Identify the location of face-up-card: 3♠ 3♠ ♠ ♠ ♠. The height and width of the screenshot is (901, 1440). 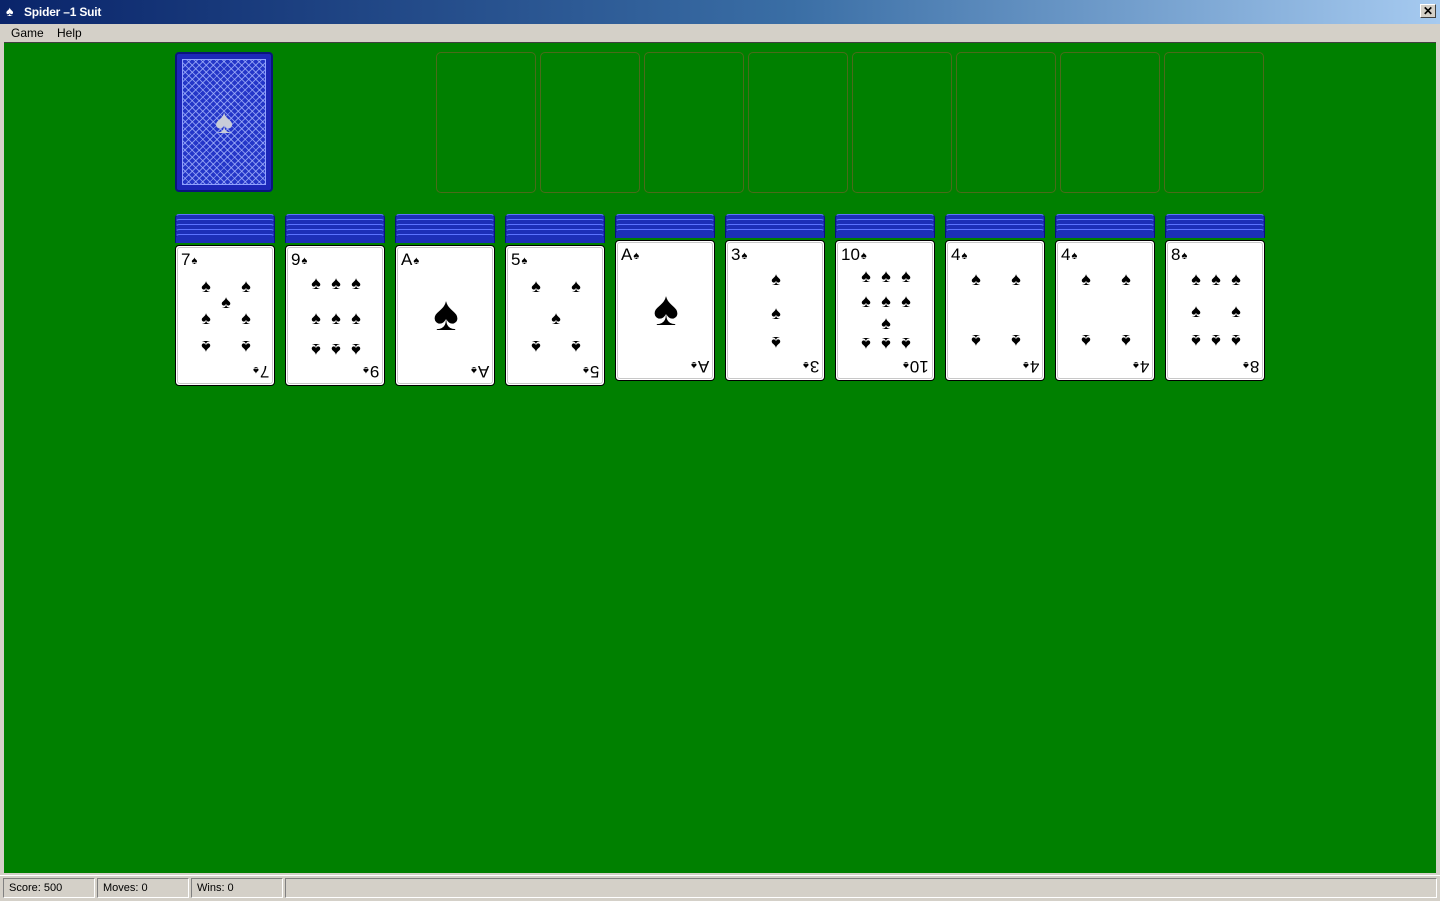
(775, 310).